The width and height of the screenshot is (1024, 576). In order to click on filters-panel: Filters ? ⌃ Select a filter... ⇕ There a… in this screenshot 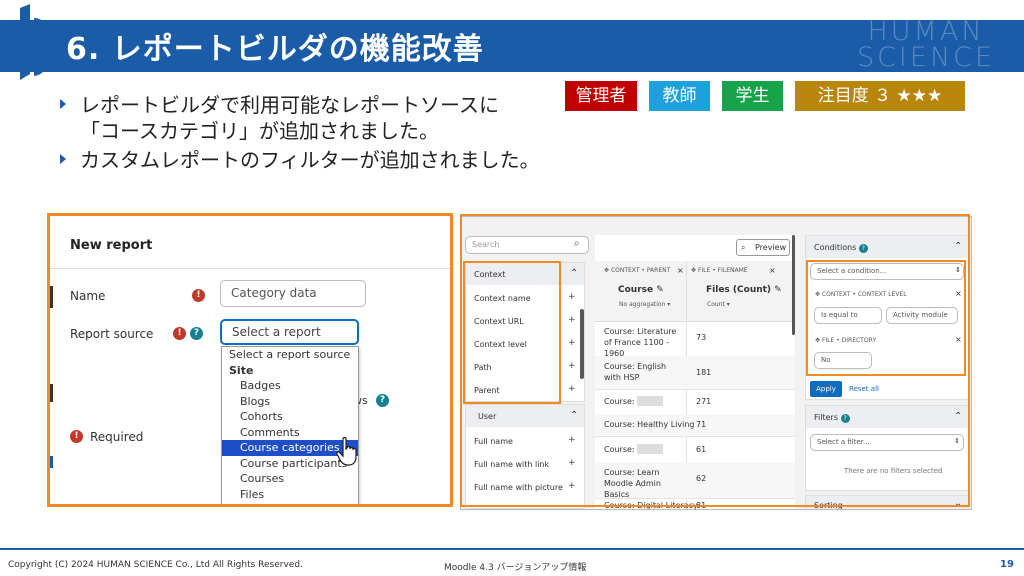, I will do `click(887, 448)`.